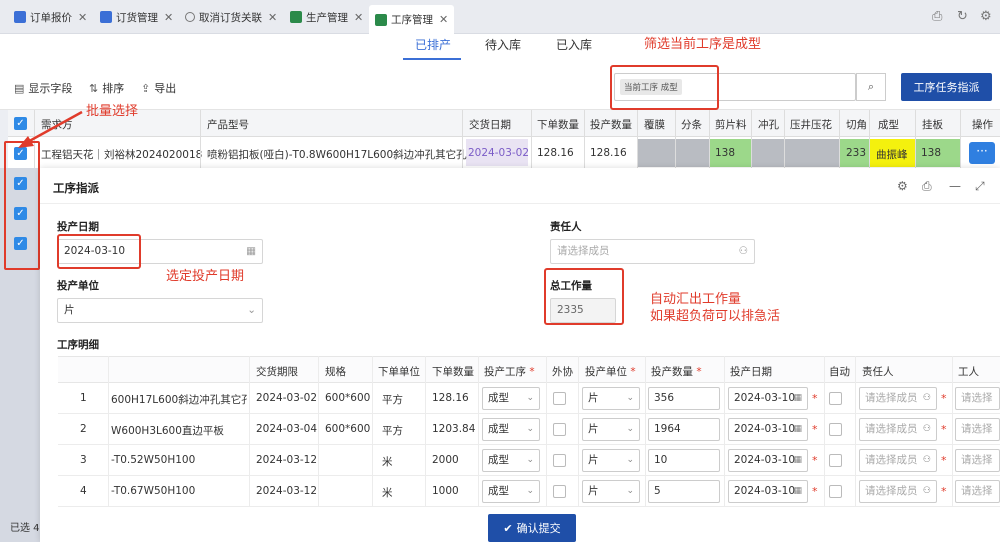 The height and width of the screenshot is (542, 1000). Describe the element at coordinates (684, 429) in the screenshot. I see `quantity-input: 1964` at that location.